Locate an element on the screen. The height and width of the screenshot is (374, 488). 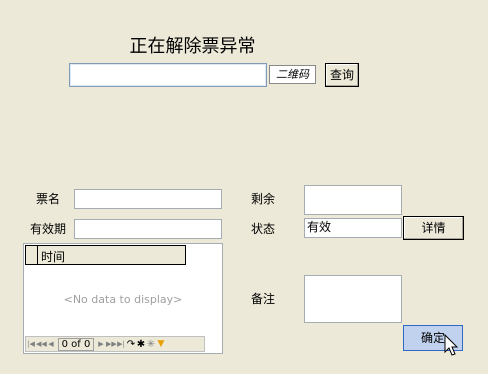
detail-button: 详情 is located at coordinates (433, 228).